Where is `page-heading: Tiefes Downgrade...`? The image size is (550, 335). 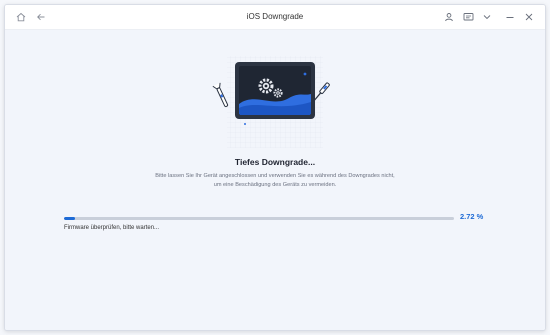 page-heading: Tiefes Downgrade... is located at coordinates (275, 162).